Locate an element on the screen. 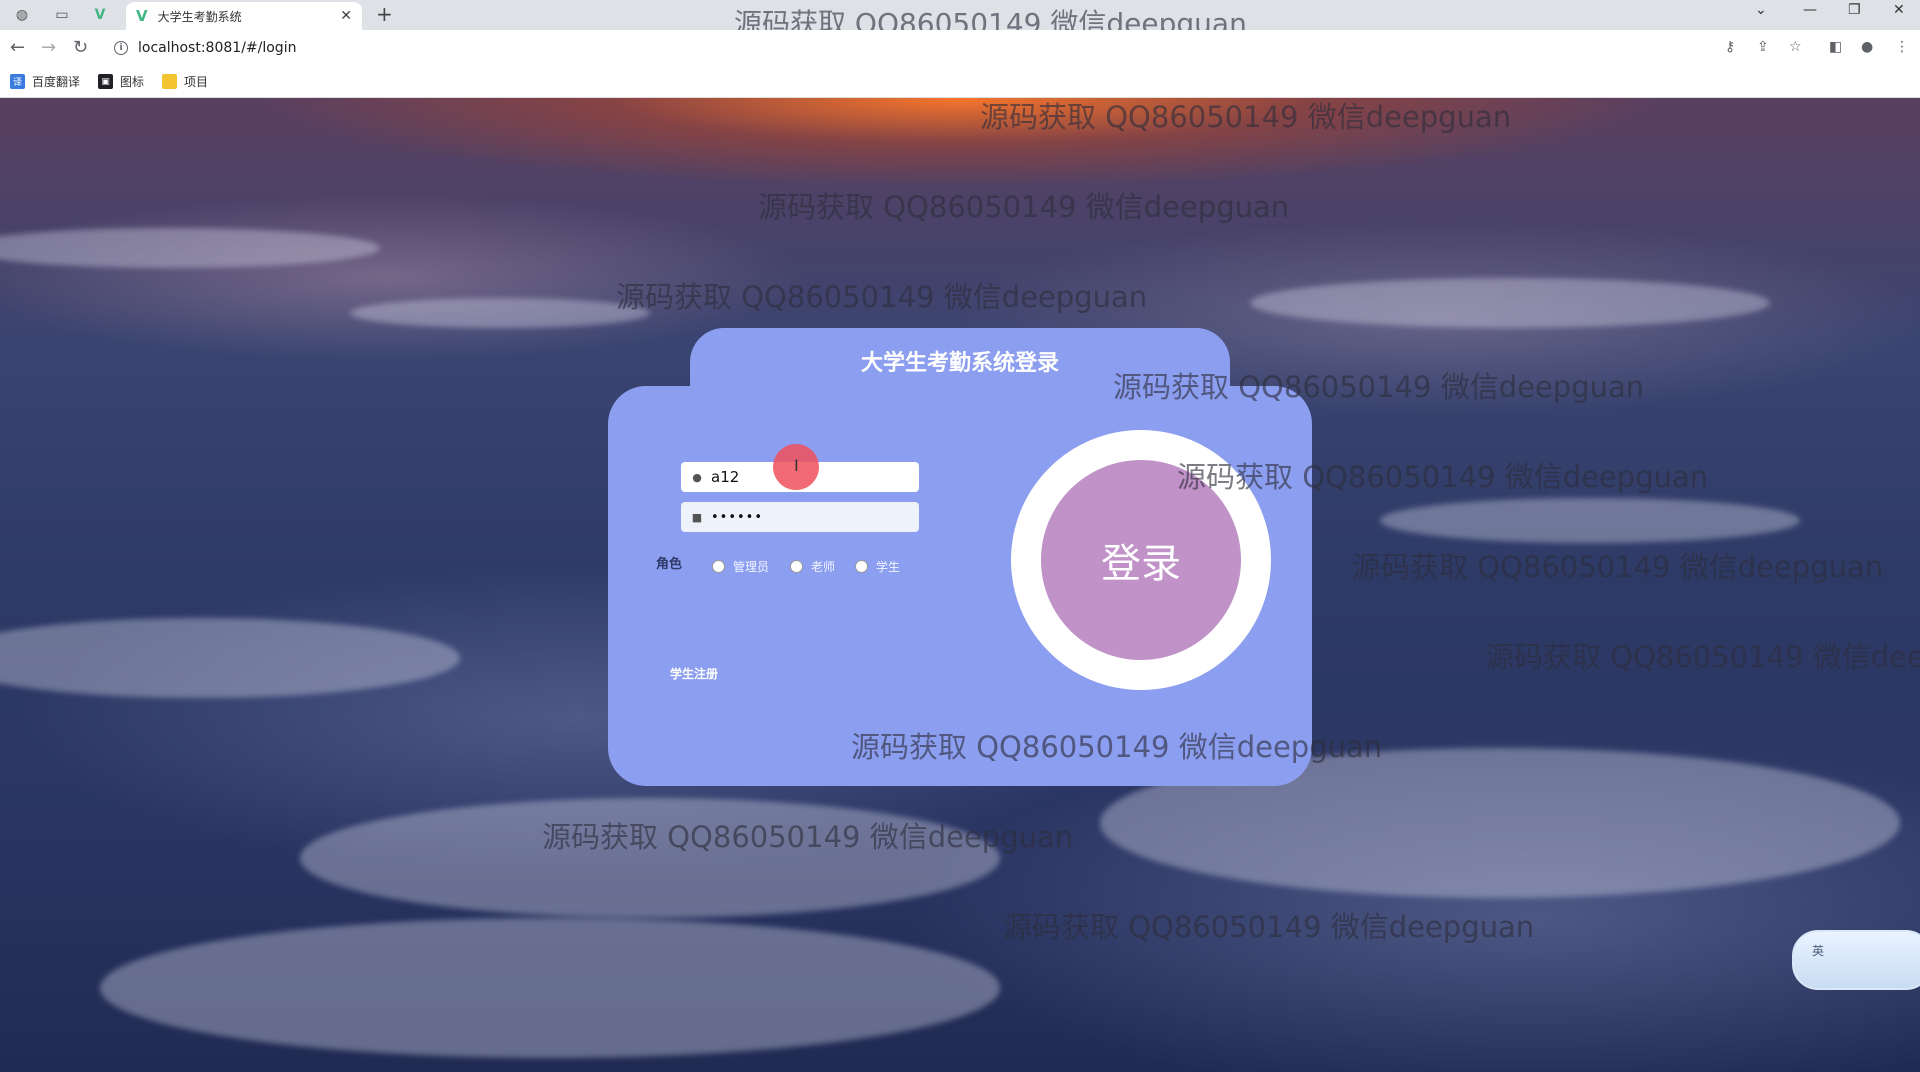  bookmark-icons: ▣ 图标 is located at coordinates (121, 81).